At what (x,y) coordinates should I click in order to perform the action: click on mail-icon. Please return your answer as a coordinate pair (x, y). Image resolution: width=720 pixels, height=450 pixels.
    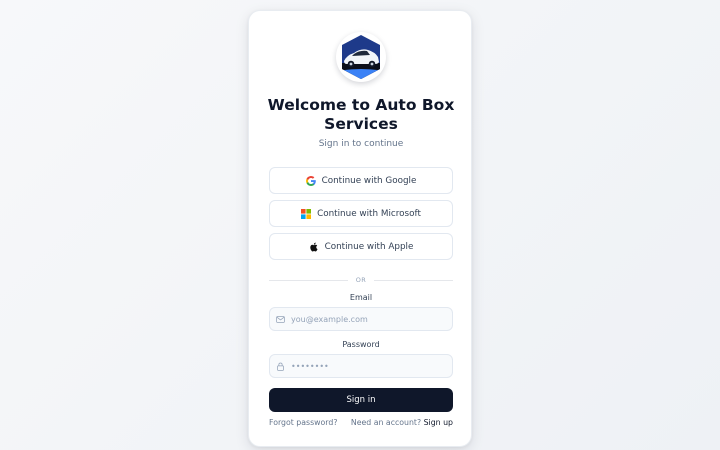
    Looking at the image, I should click on (280, 319).